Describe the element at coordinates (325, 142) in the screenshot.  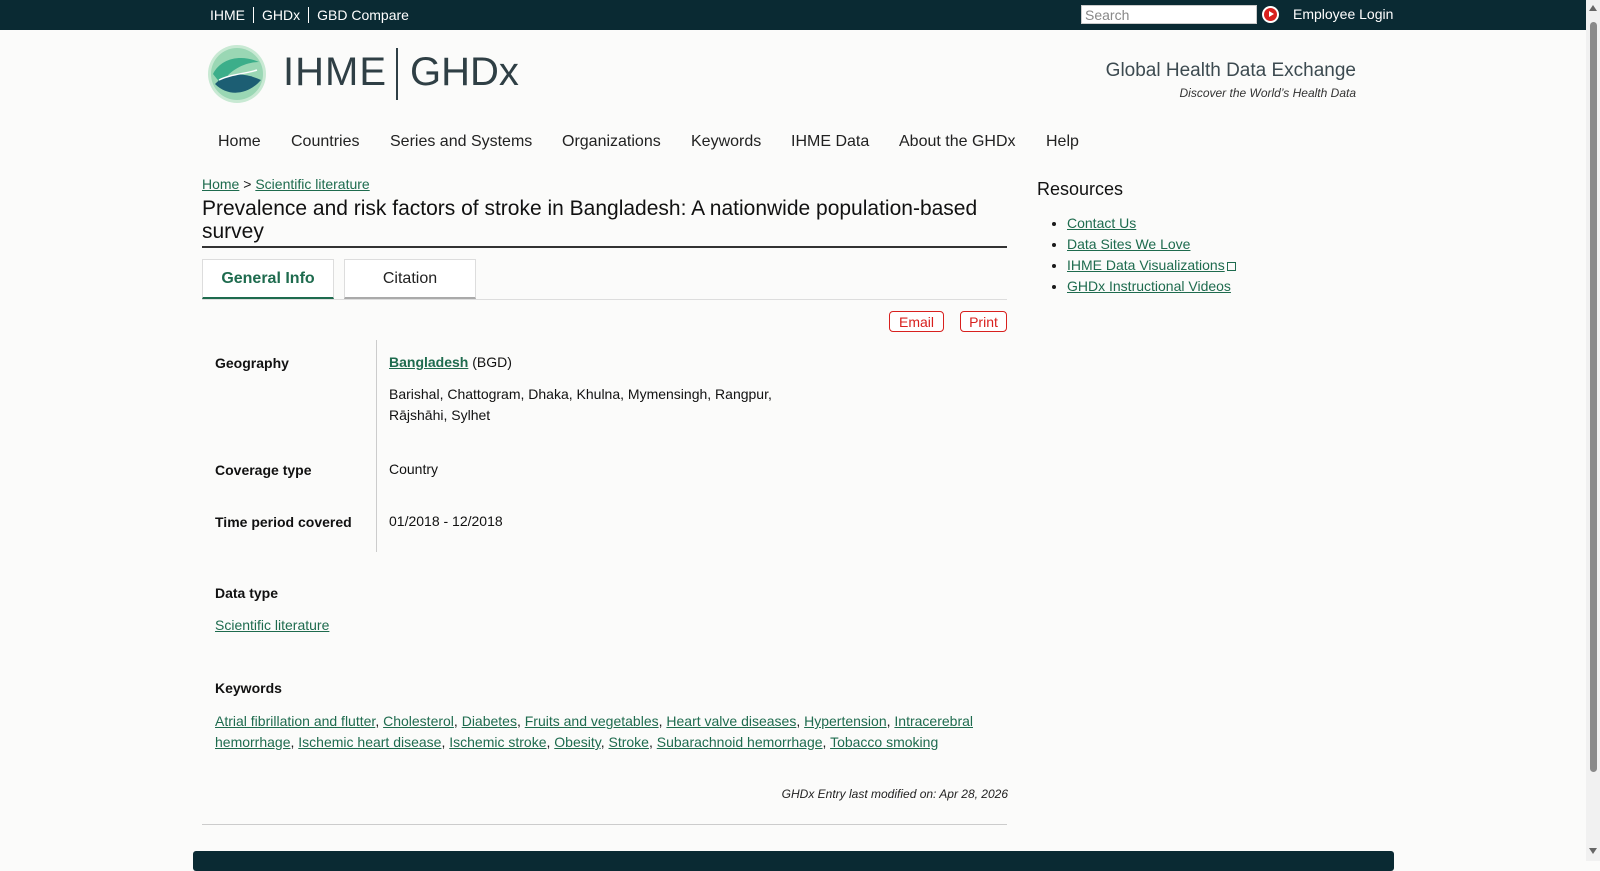
I see `nav-countries: Countries` at that location.